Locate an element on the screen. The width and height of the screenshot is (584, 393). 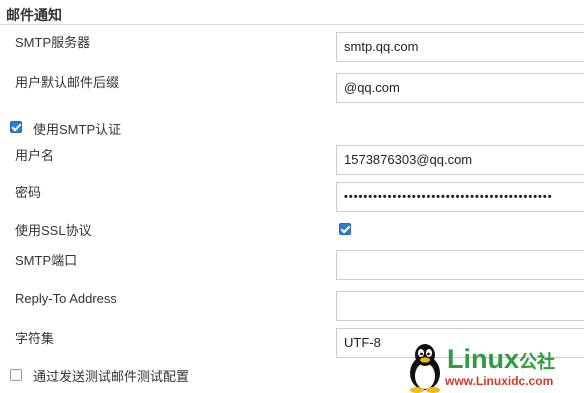
username-input: 1573876303@qq.com is located at coordinates (460, 160).